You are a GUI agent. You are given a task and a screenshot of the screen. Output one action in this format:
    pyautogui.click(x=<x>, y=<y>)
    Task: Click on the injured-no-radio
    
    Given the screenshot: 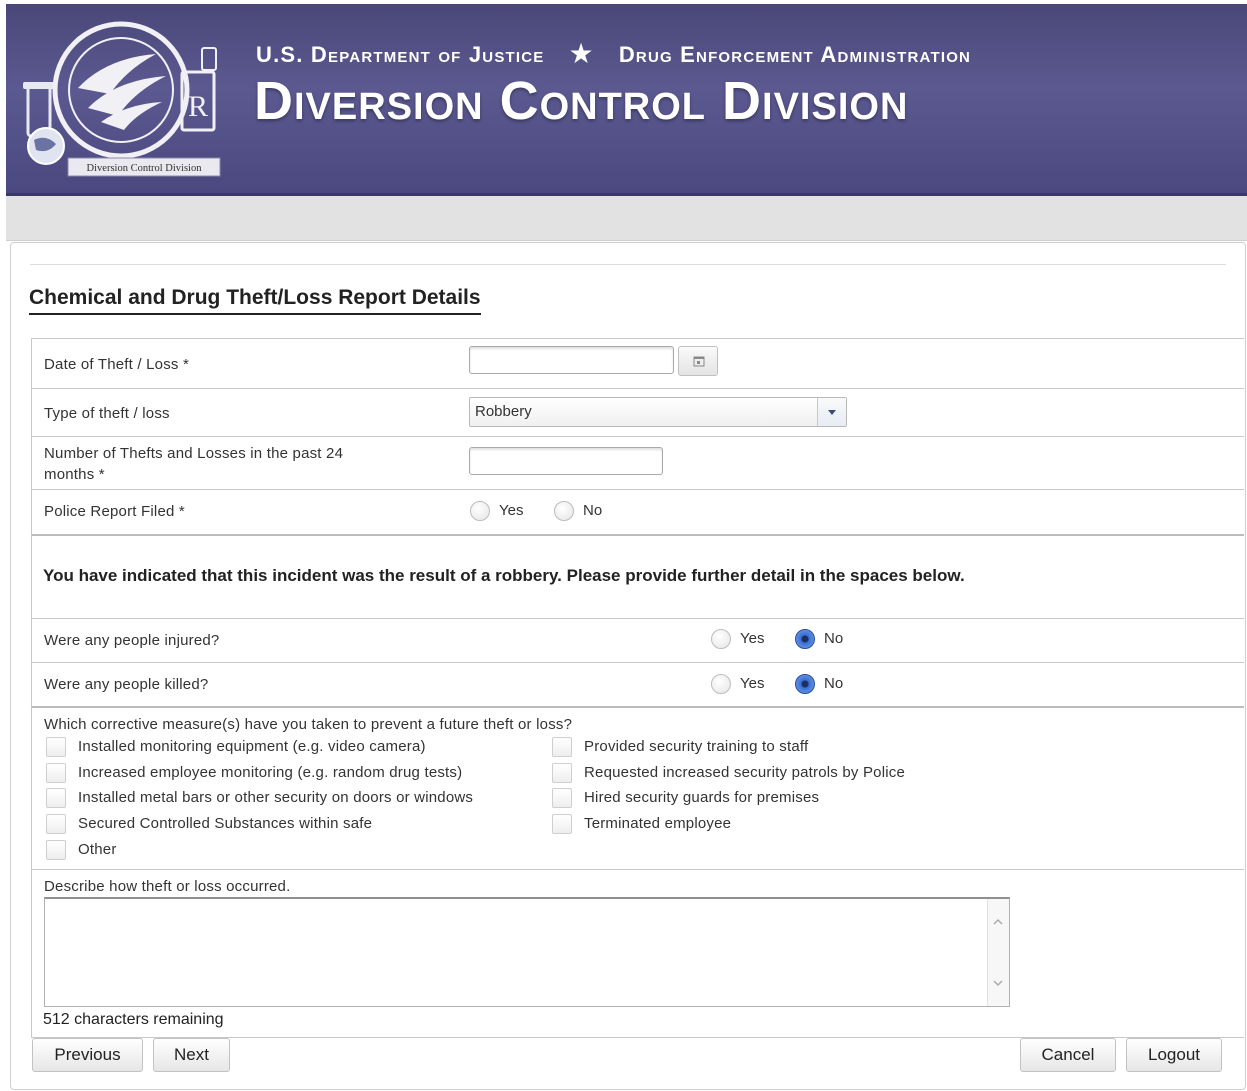 What is the action you would take?
    pyautogui.click(x=805, y=639)
    